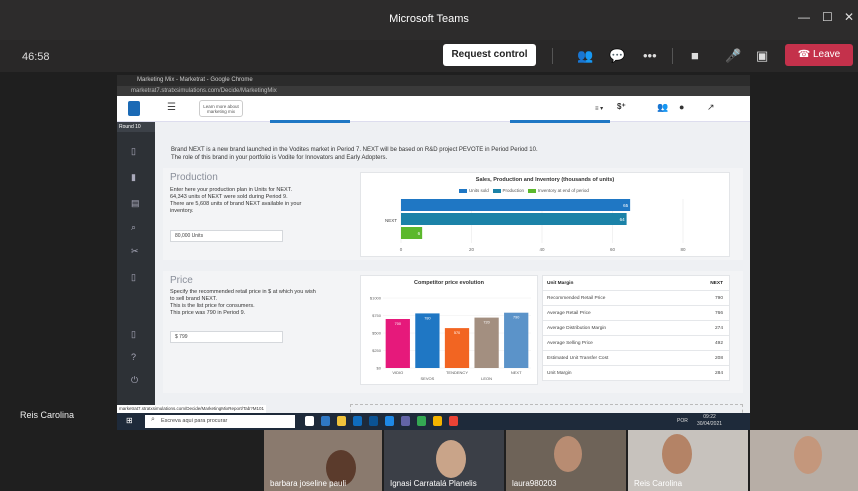 The image size is (858, 491). Describe the element at coordinates (308, 483) in the screenshot. I see `participant-name: barbara joseline pauli` at that location.